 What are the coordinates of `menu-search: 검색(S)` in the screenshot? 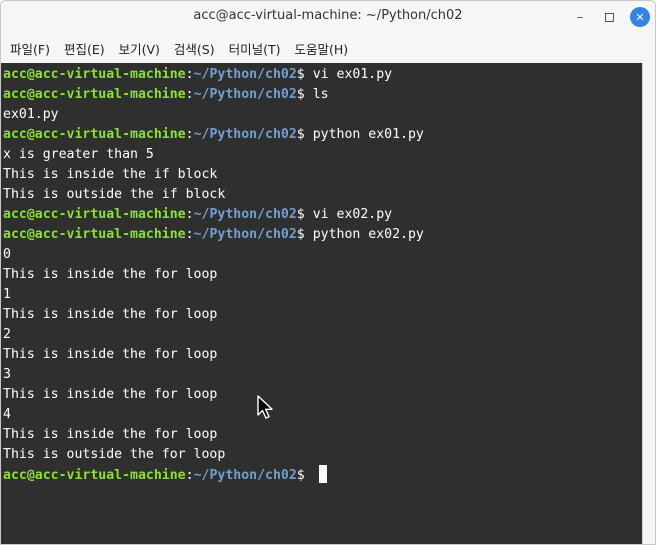 It's located at (194, 48).